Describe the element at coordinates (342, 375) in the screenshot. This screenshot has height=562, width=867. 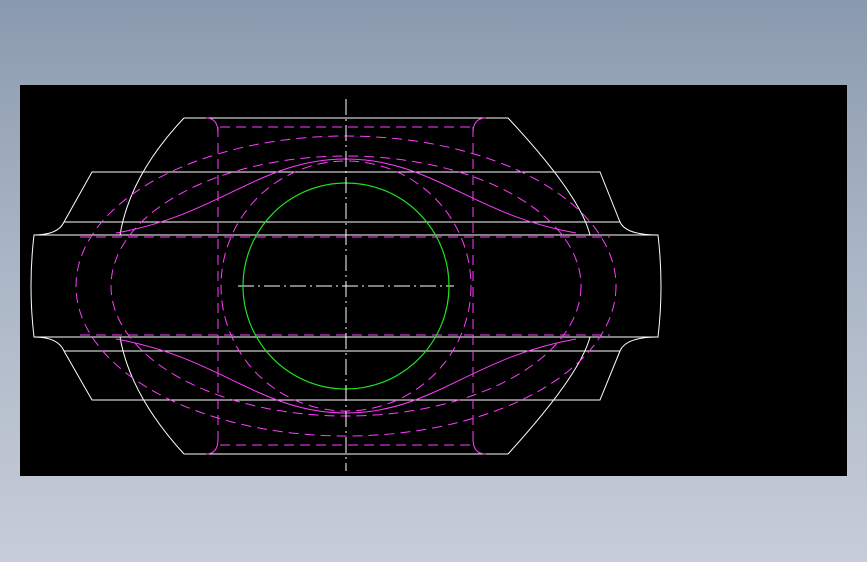
I see `lower-flange-outline` at that location.